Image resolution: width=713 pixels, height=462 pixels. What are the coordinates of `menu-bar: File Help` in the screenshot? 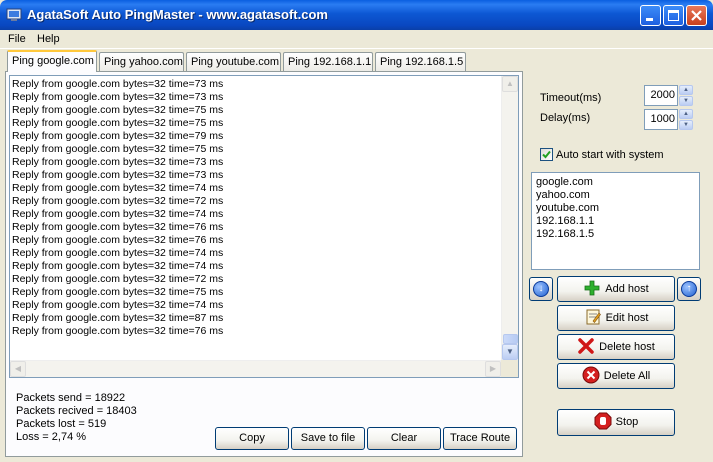 It's located at (356, 39).